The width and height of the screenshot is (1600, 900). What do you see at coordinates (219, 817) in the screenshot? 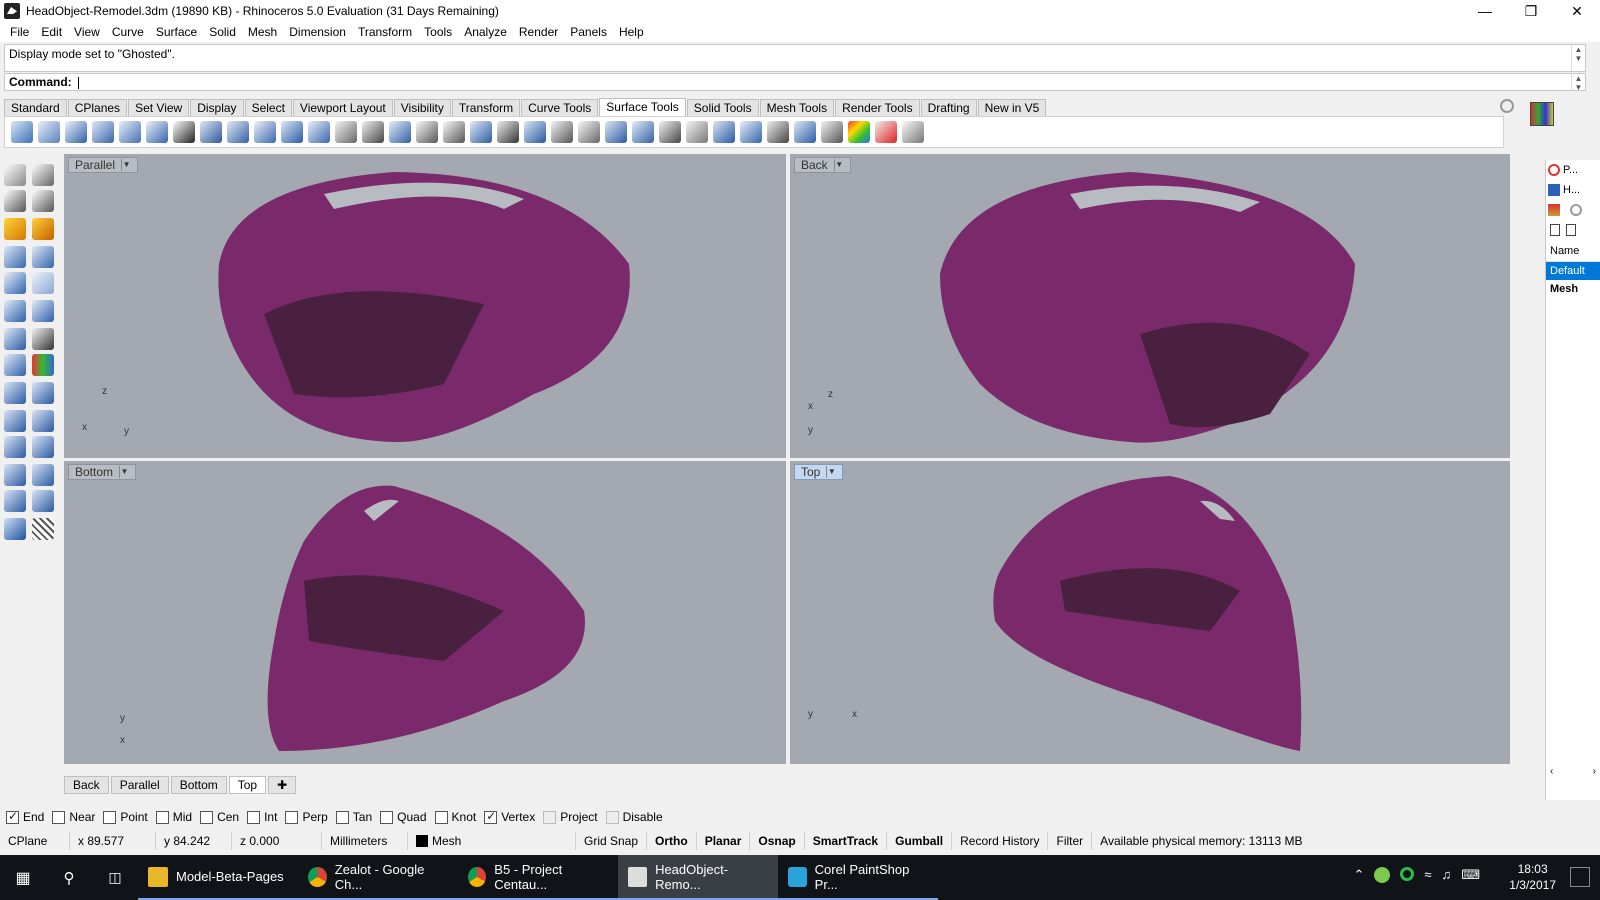
I see `osnap-cen: Cen` at bounding box center [219, 817].